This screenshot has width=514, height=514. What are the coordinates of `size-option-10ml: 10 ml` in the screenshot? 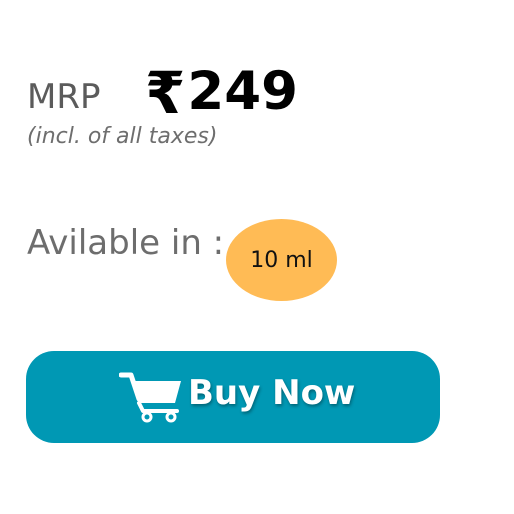 It's located at (281, 260).